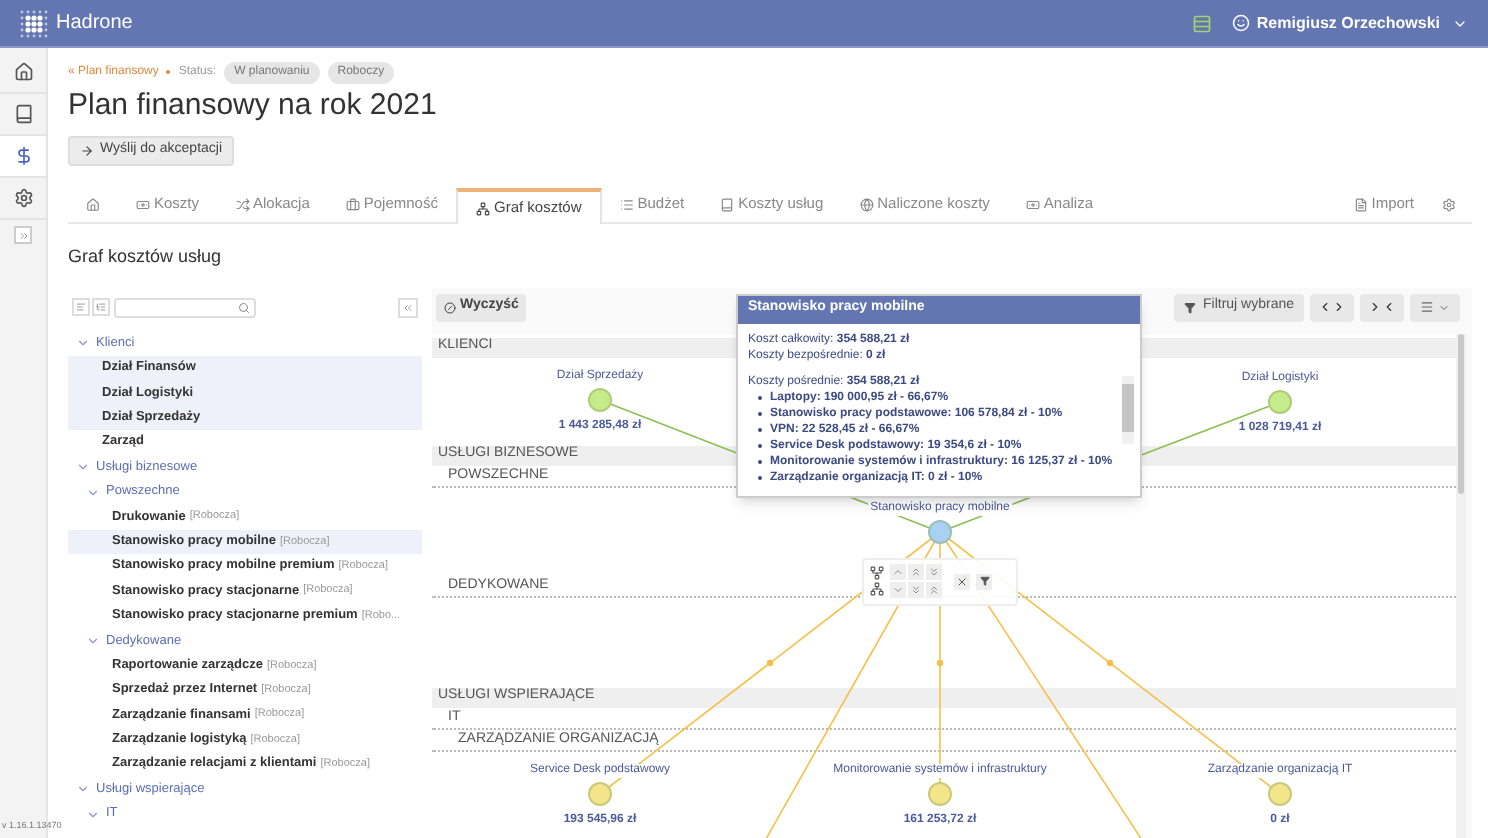 The height and width of the screenshot is (838, 1488). Describe the element at coordinates (87, 151) in the screenshot. I see `arrow-icon` at that location.